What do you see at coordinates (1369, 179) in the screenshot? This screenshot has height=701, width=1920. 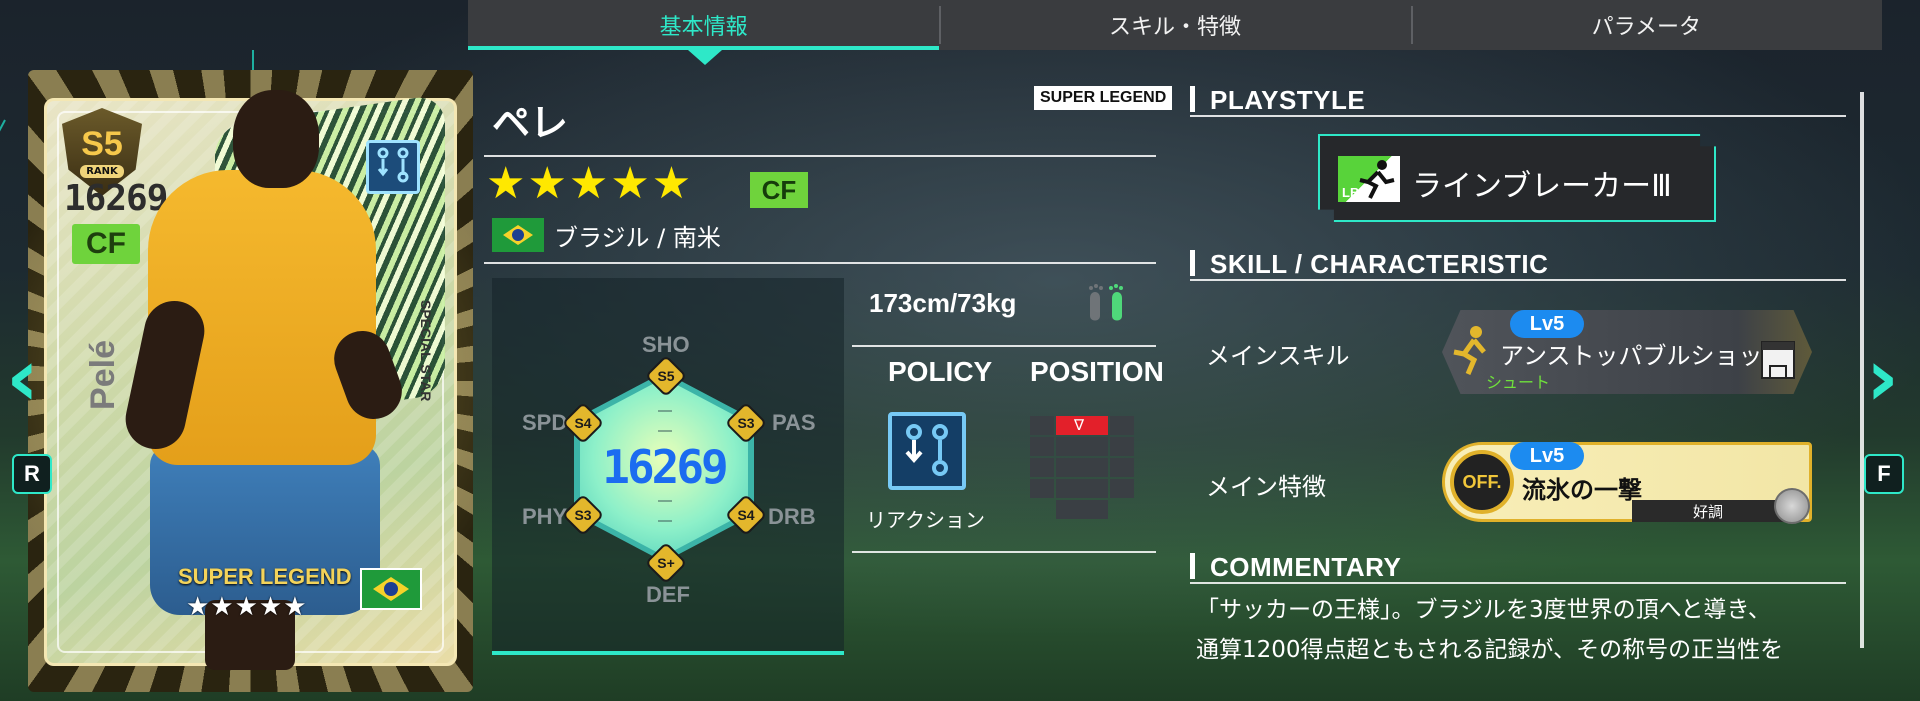 I see `linebreaker-icon: LBK` at bounding box center [1369, 179].